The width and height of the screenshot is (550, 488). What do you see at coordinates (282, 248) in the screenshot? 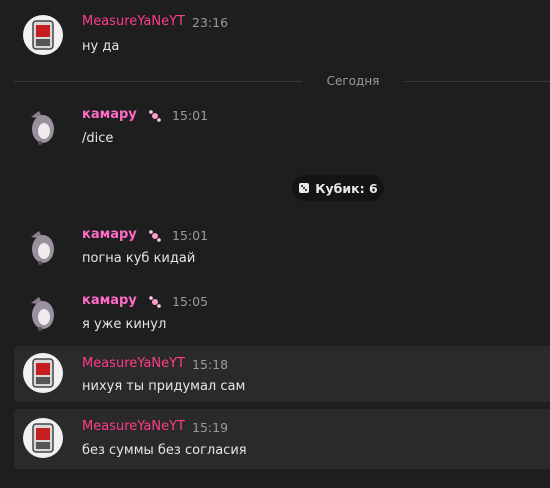
I see `message: камару 15:01 погна куб кидай` at bounding box center [282, 248].